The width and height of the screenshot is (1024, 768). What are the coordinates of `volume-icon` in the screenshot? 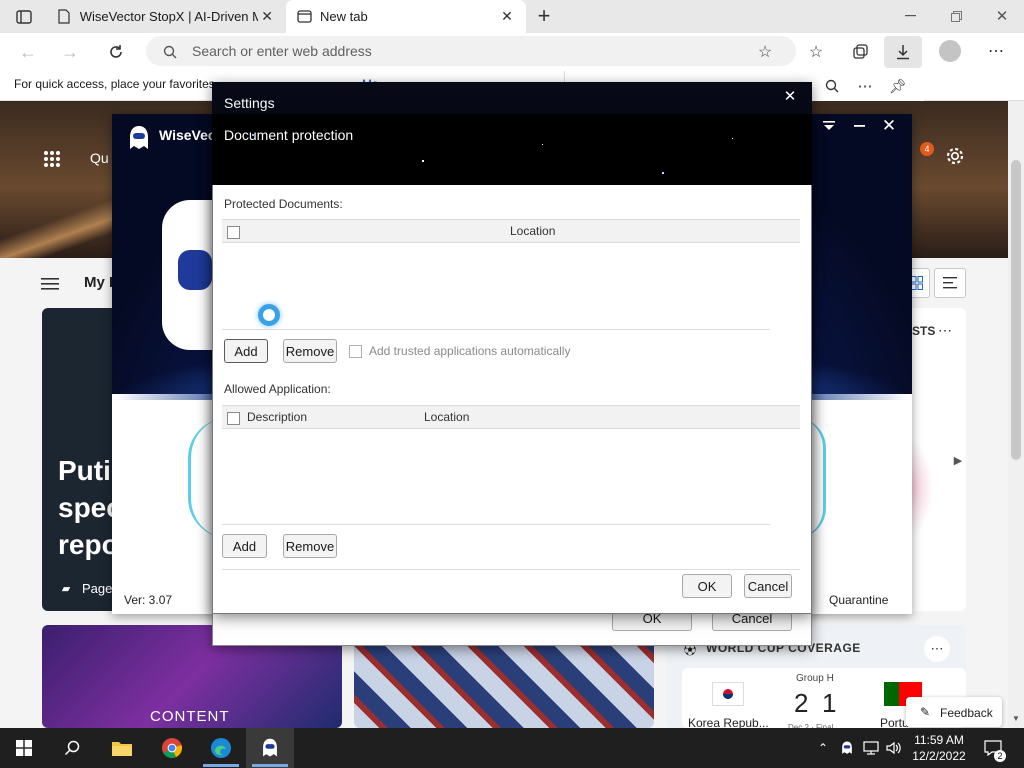 It's located at (894, 748).